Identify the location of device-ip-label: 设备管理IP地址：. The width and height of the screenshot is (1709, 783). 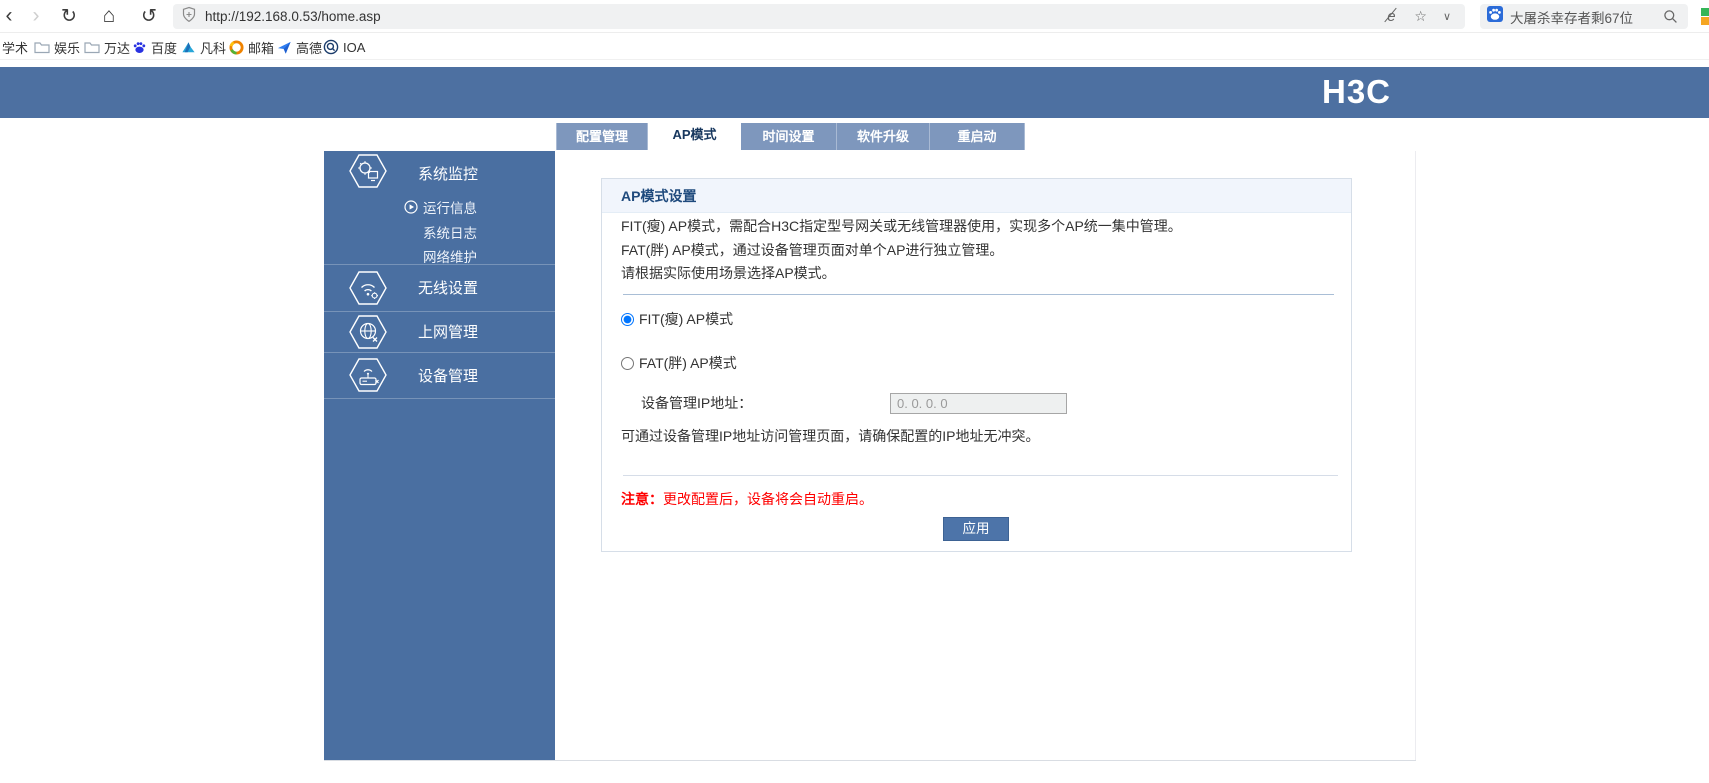
(697, 403).